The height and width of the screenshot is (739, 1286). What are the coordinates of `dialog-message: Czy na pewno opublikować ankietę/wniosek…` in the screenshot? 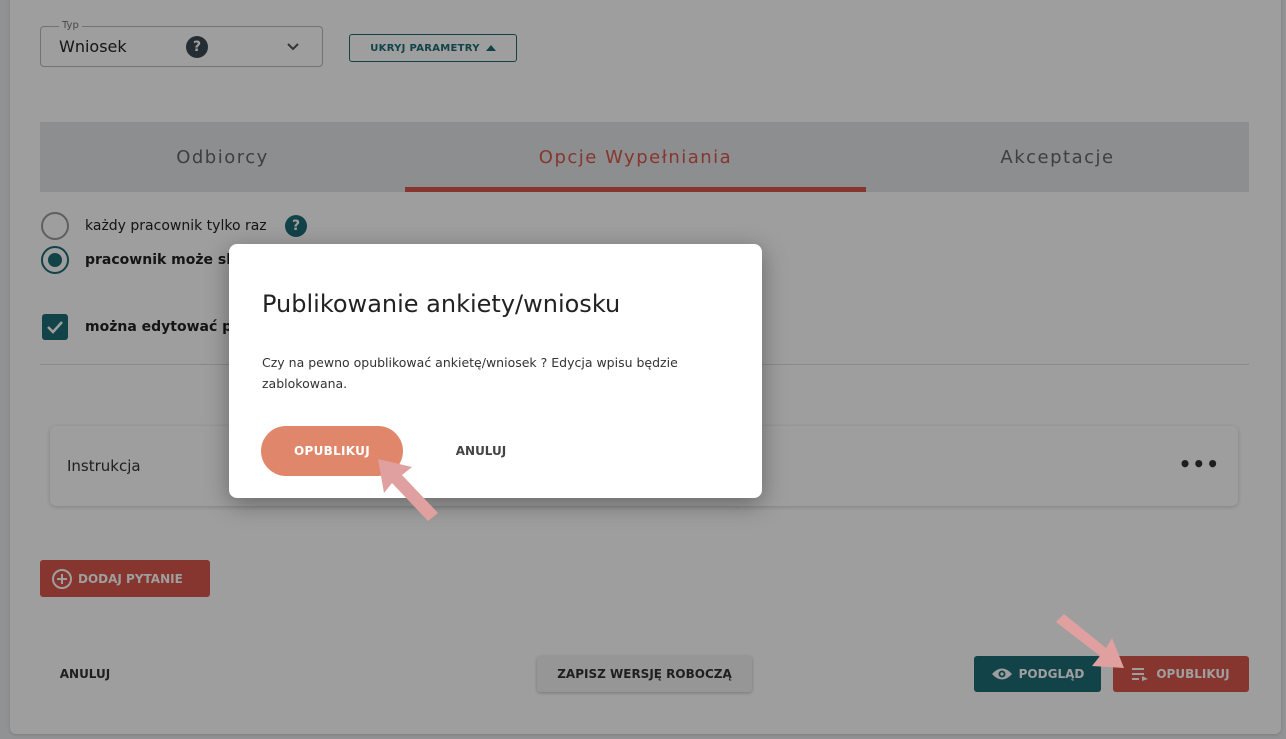 It's located at (470, 373).